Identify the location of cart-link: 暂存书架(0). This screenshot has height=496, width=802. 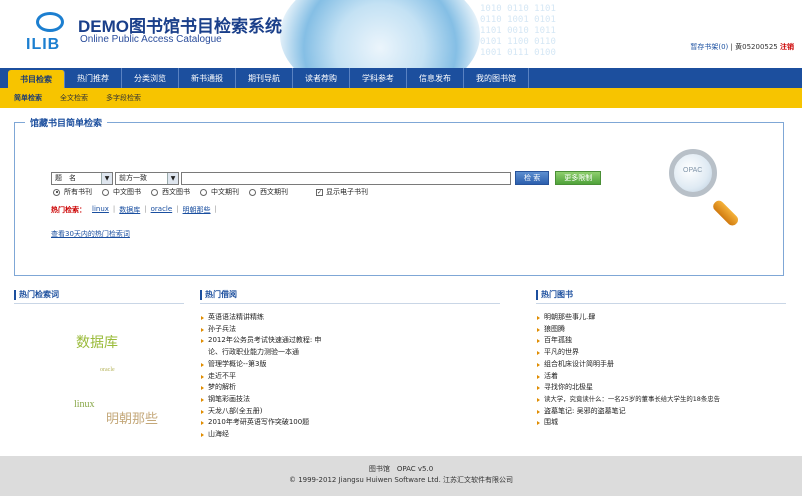
(709, 47).